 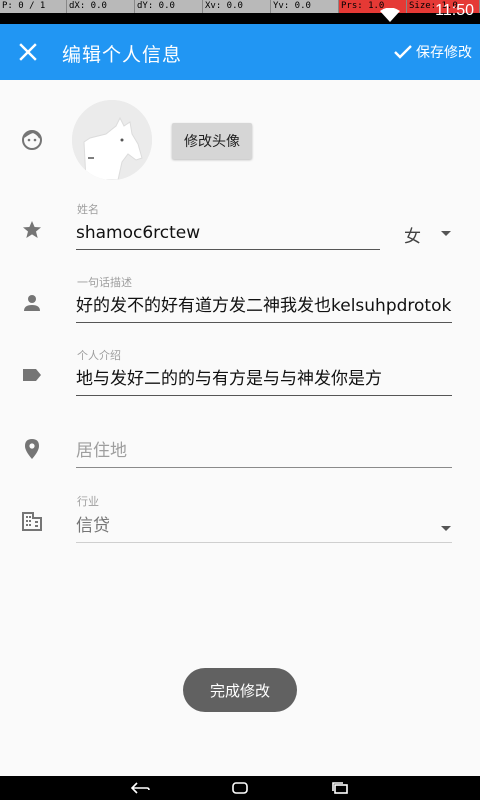 What do you see at coordinates (33, 6) in the screenshot?
I see `debug-pointer: P: 0 / 1` at bounding box center [33, 6].